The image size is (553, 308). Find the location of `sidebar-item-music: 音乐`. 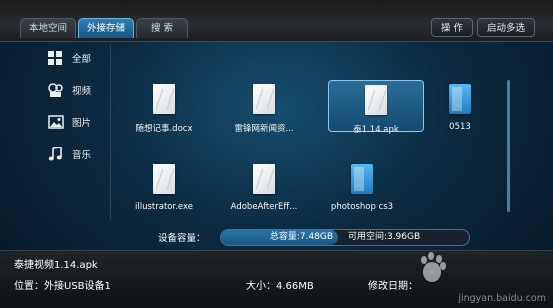

sidebar-item-music: 音乐 is located at coordinates (72, 154).